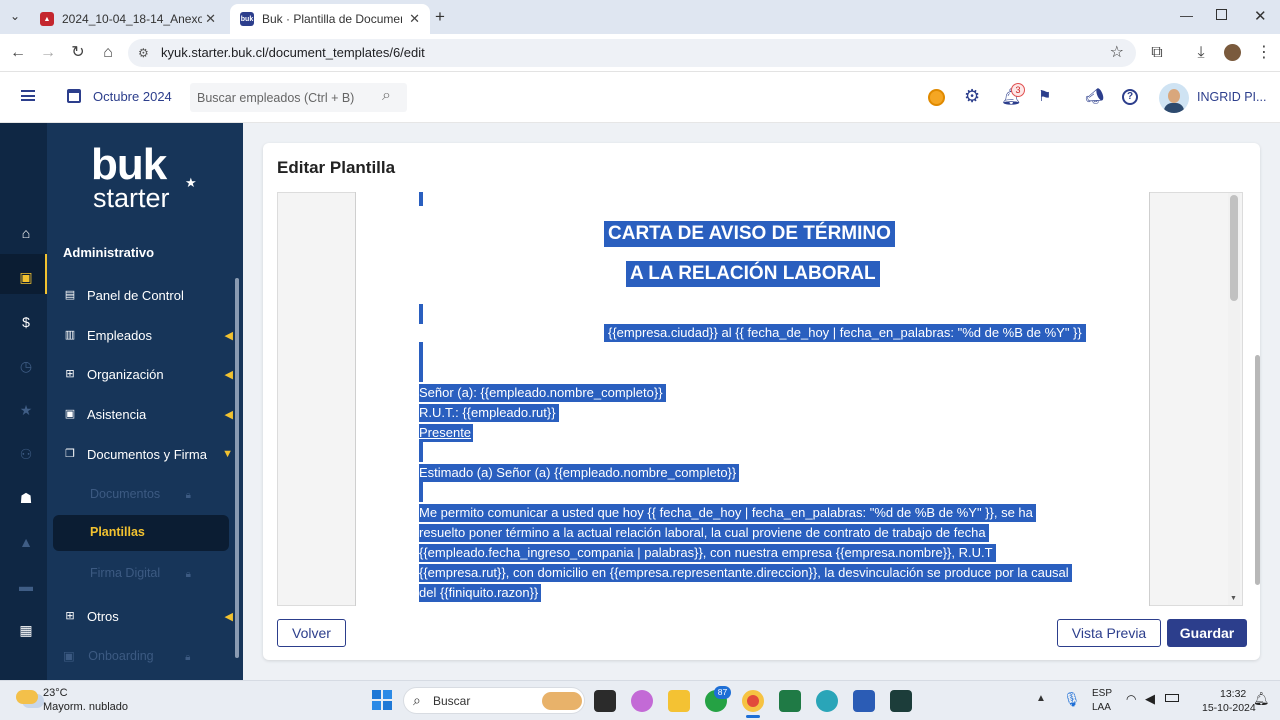  What do you see at coordinates (1229, 708) in the screenshot?
I see `clock-date: 15-10-2024` at bounding box center [1229, 708].